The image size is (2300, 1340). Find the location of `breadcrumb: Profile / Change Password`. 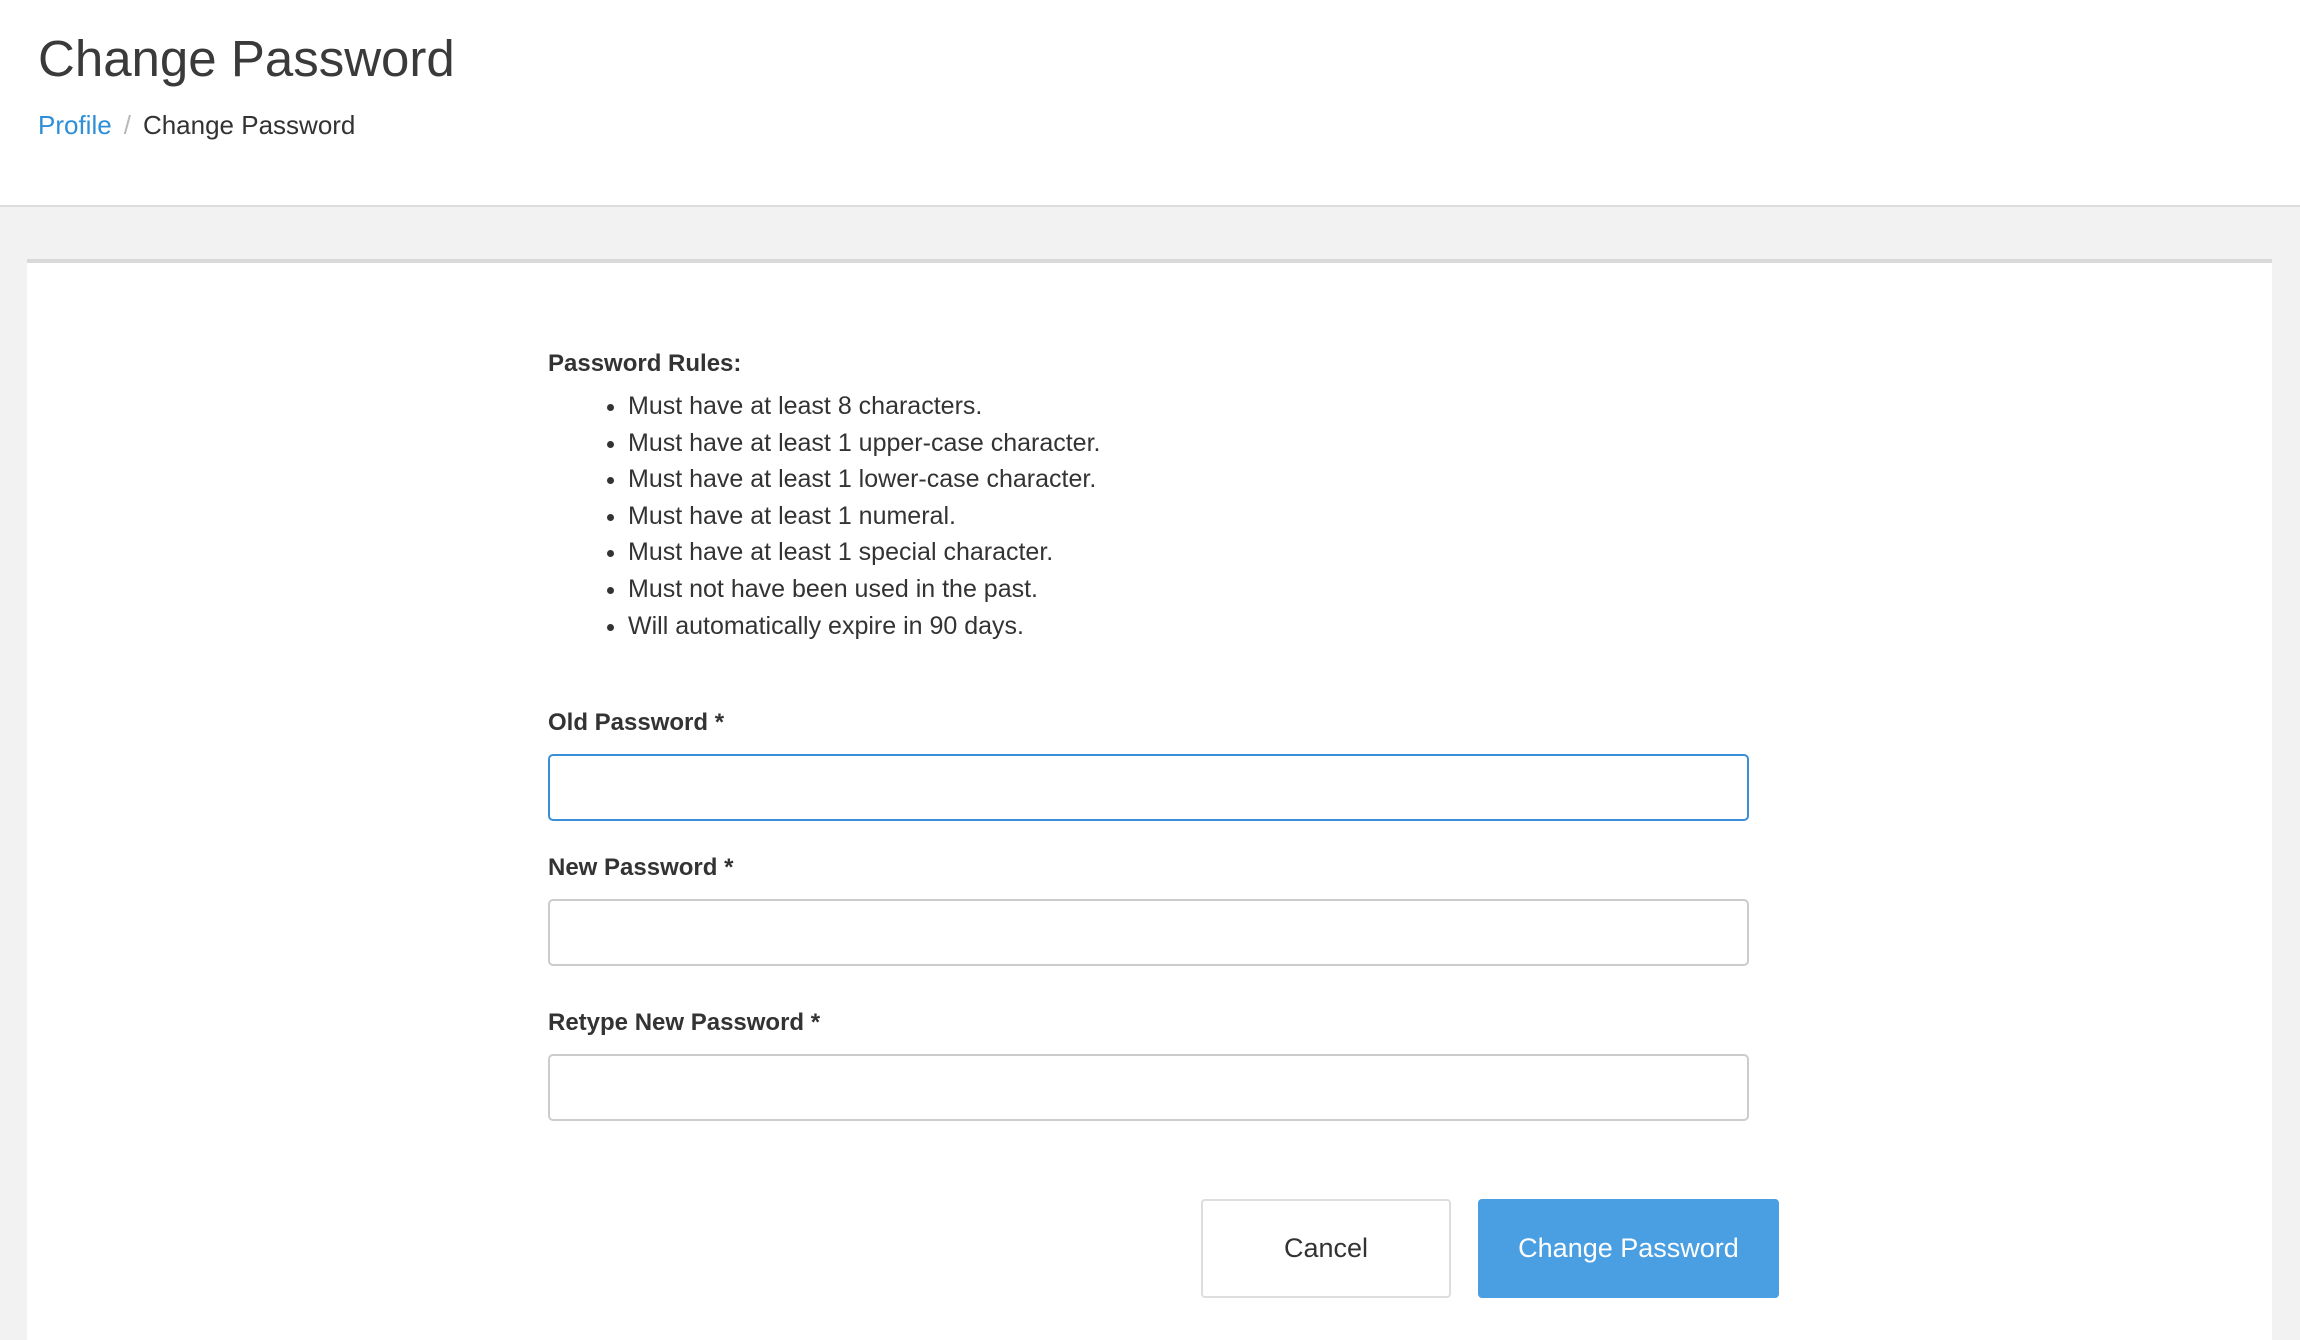

breadcrumb: Profile / Change Password is located at coordinates (196, 125).